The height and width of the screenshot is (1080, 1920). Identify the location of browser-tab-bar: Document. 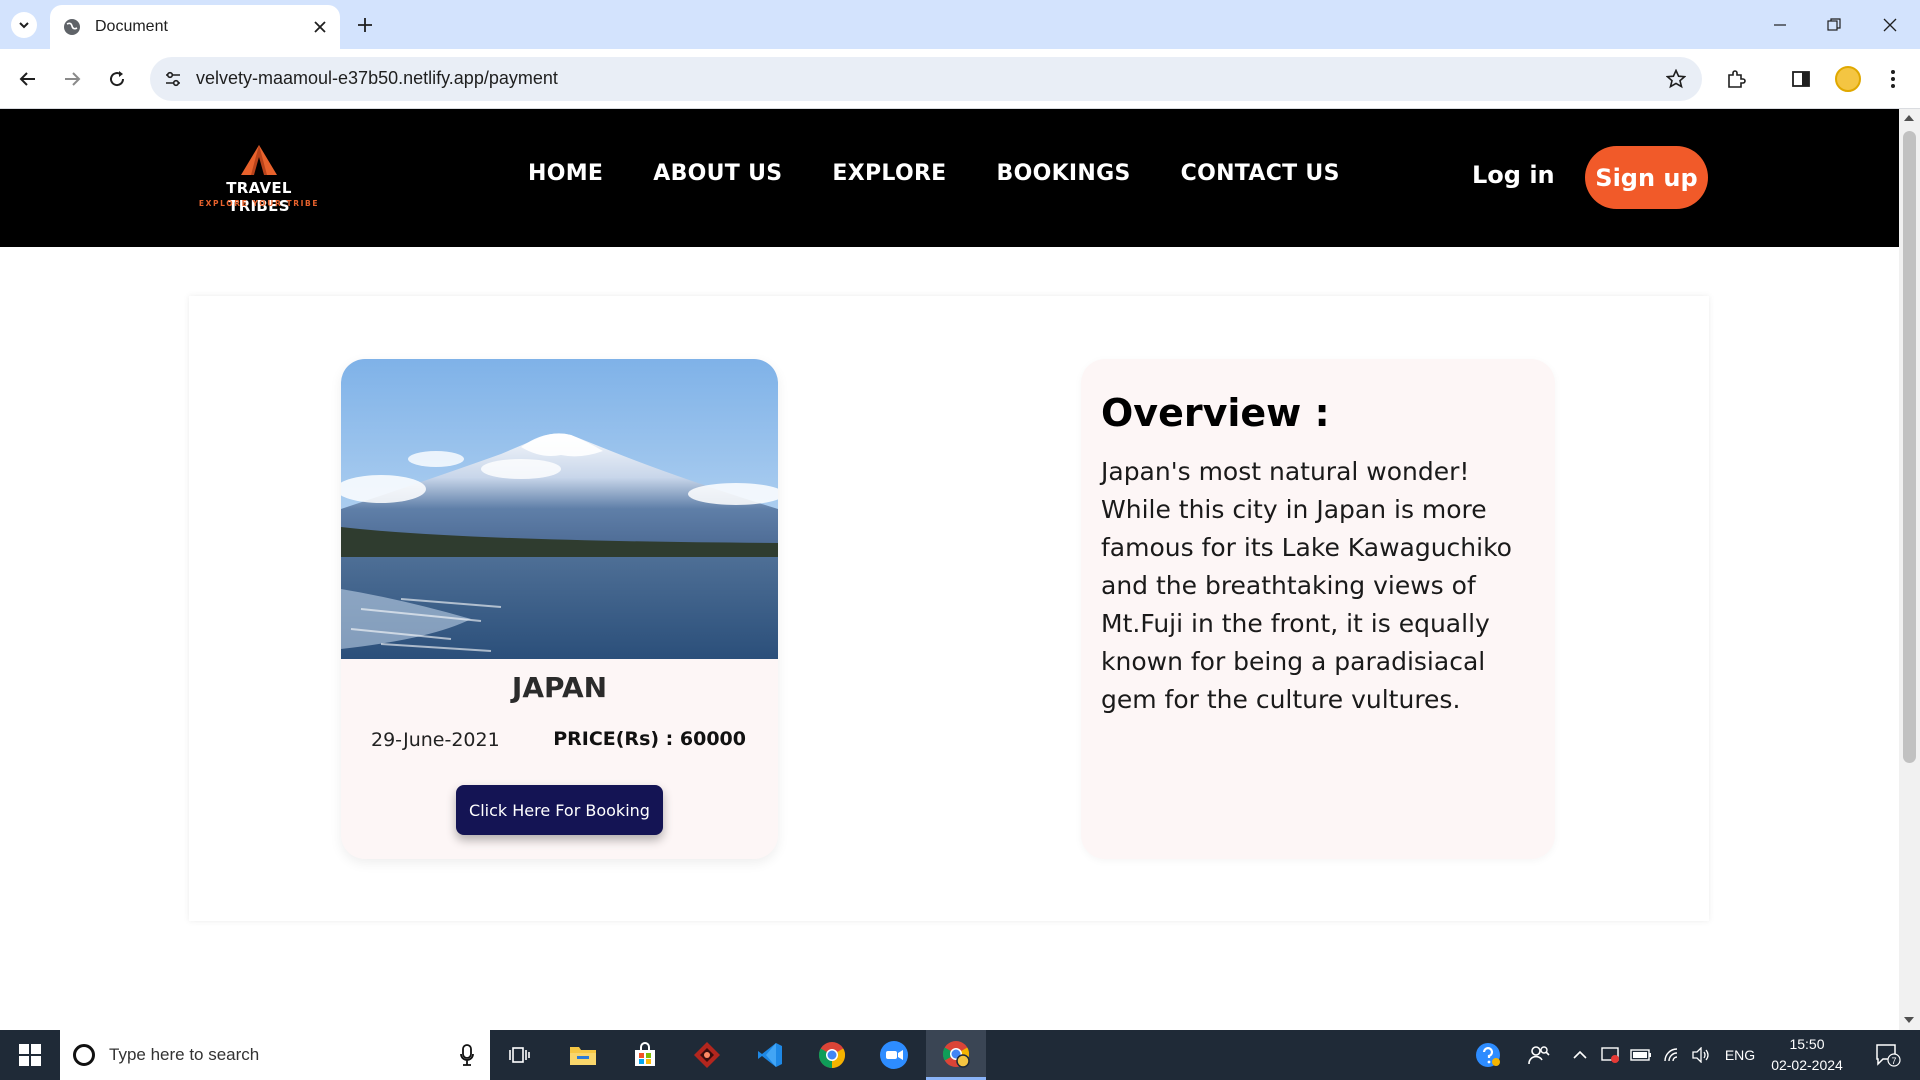
(960, 24).